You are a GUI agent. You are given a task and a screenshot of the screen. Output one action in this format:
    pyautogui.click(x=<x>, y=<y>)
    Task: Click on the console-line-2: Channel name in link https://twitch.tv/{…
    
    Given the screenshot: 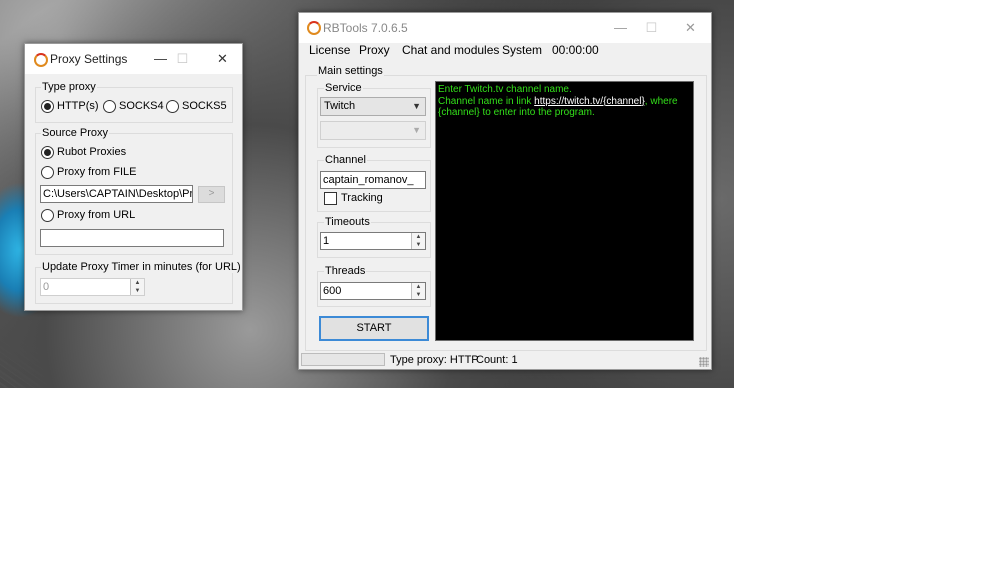 What is the action you would take?
    pyautogui.click(x=564, y=102)
    